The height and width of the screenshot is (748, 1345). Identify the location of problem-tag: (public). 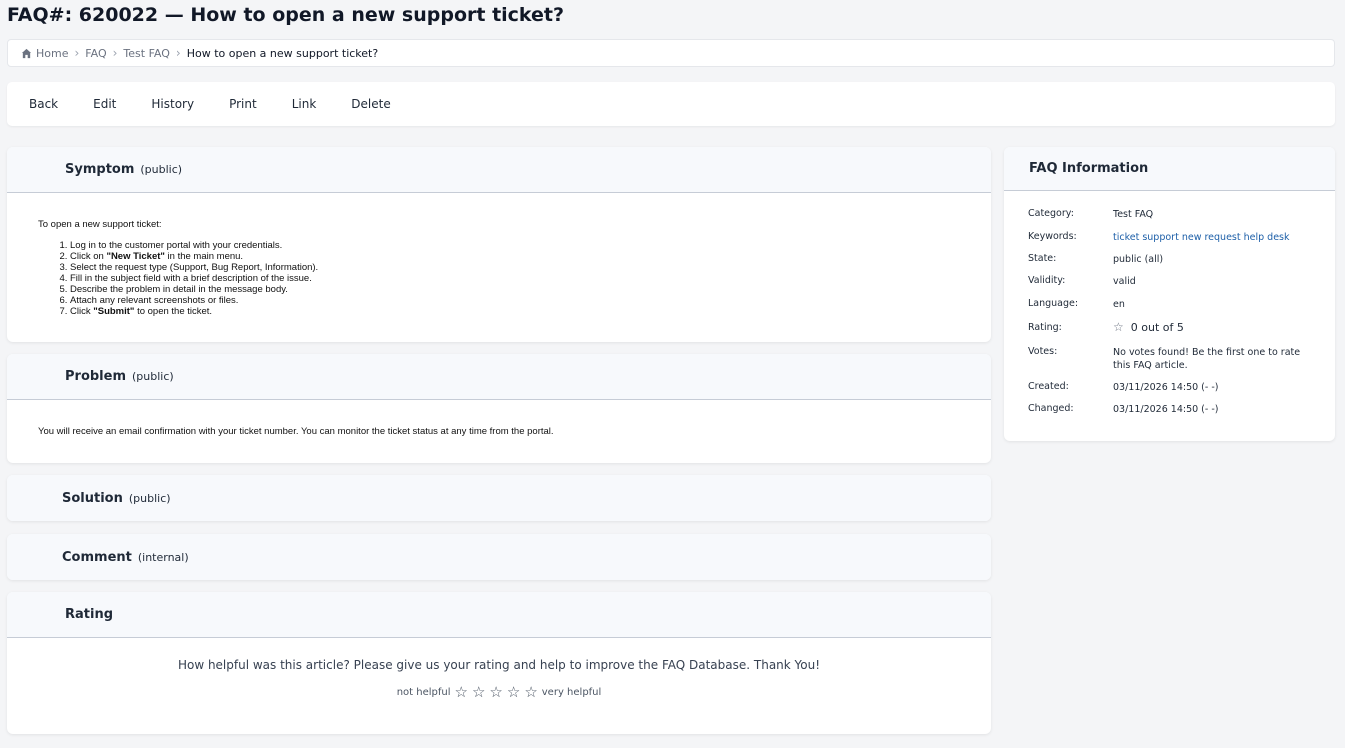
(153, 376).